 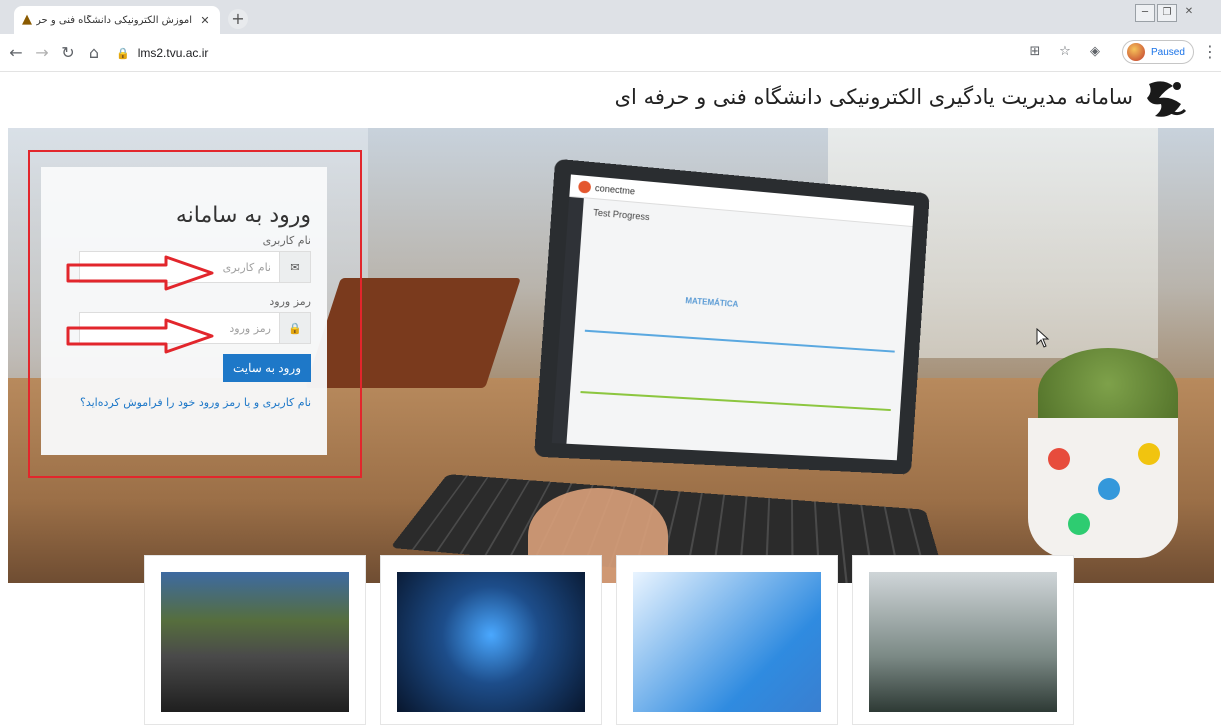 What do you see at coordinates (1035, 51) in the screenshot?
I see `translate-icon: ⊞` at bounding box center [1035, 51].